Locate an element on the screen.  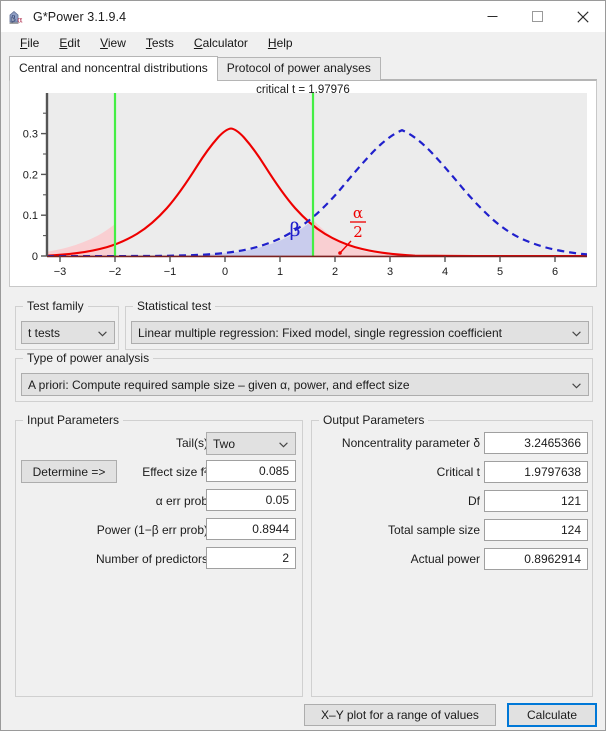
df-label: Df is located at coordinates (474, 501).